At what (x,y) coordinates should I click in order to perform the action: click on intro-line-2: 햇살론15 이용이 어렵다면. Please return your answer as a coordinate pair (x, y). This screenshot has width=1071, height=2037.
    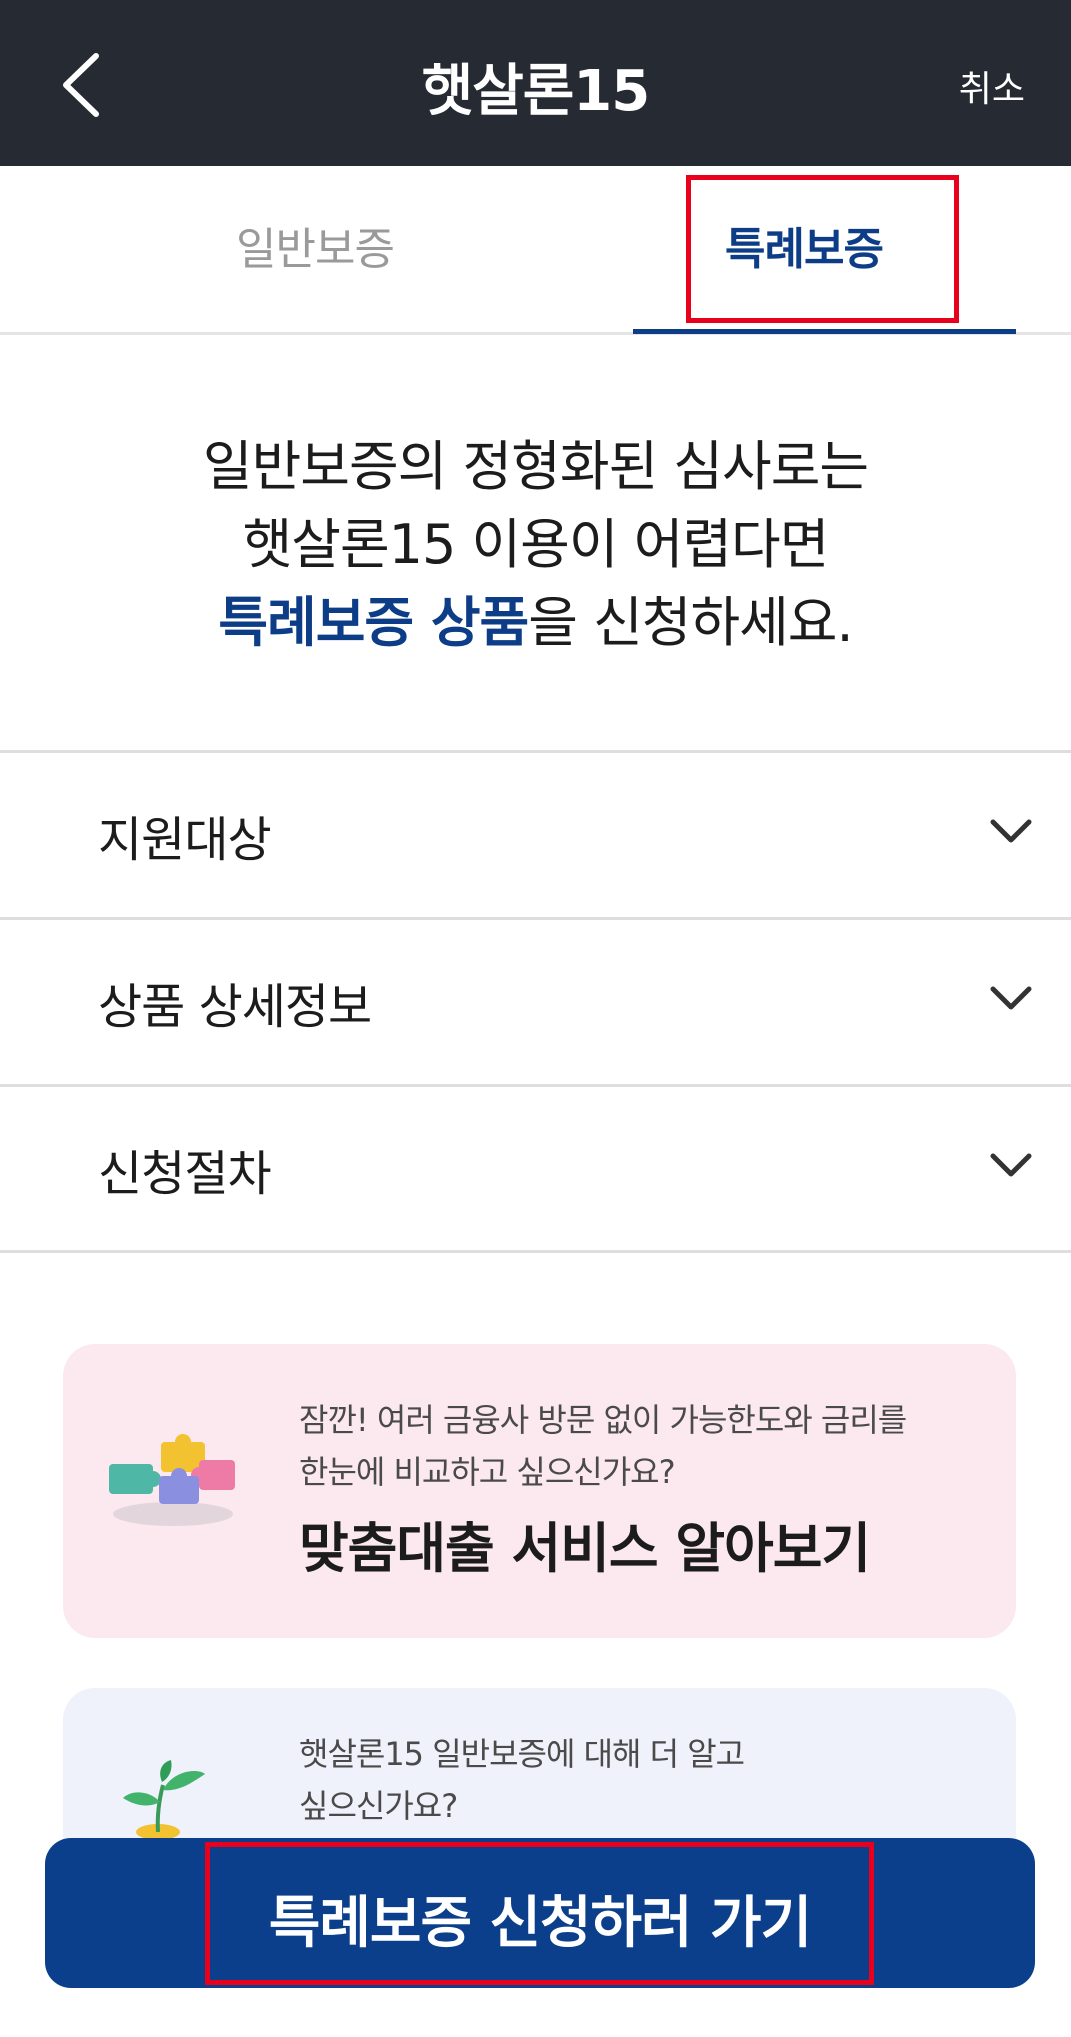
    Looking at the image, I should click on (536, 544).